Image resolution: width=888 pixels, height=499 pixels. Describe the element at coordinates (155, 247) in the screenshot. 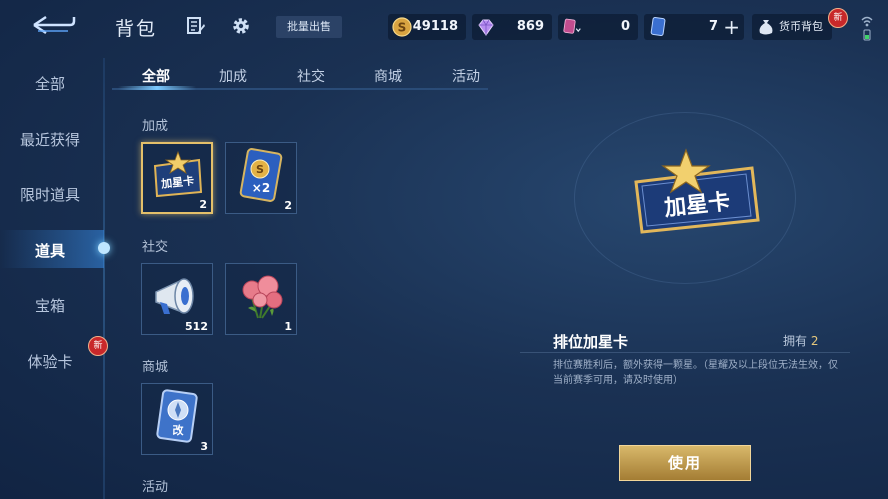

I see `section-title-social: 社交` at that location.